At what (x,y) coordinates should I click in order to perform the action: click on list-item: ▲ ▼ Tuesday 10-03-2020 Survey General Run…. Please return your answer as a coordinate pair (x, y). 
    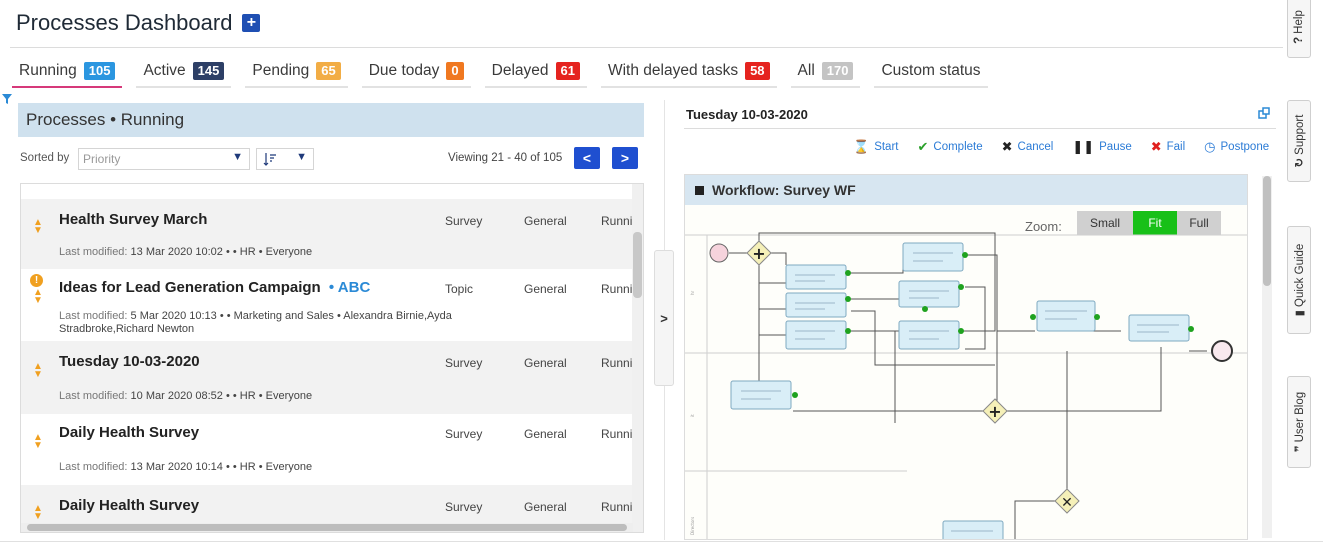
    Looking at the image, I should click on (327, 377).